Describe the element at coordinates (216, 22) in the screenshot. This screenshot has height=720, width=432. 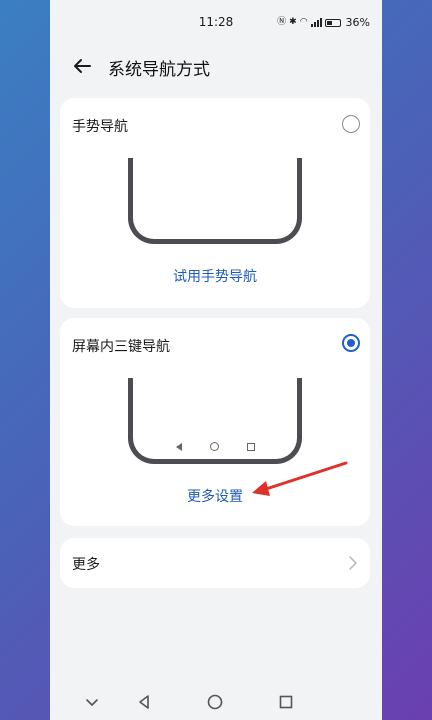
I see `status-bar: 11:28 Ⓝ ✱ ◠ 36%` at that location.